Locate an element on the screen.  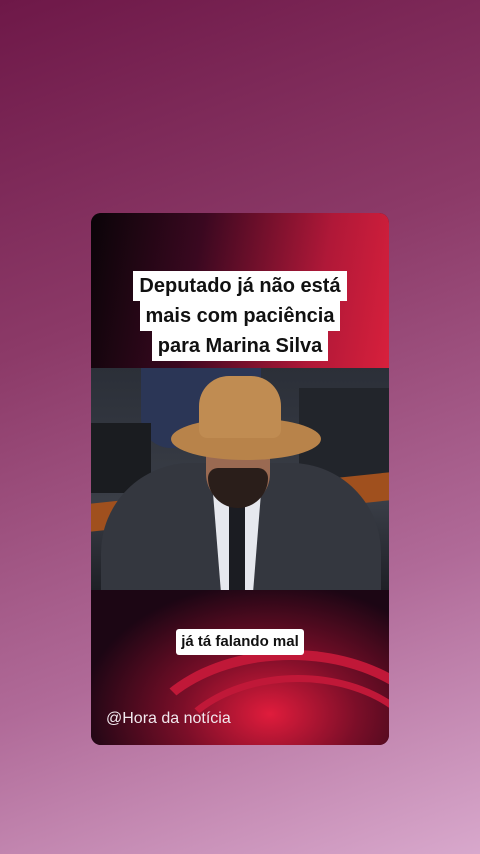
channel-watermark: @Hora da notícia is located at coordinates (168, 718).